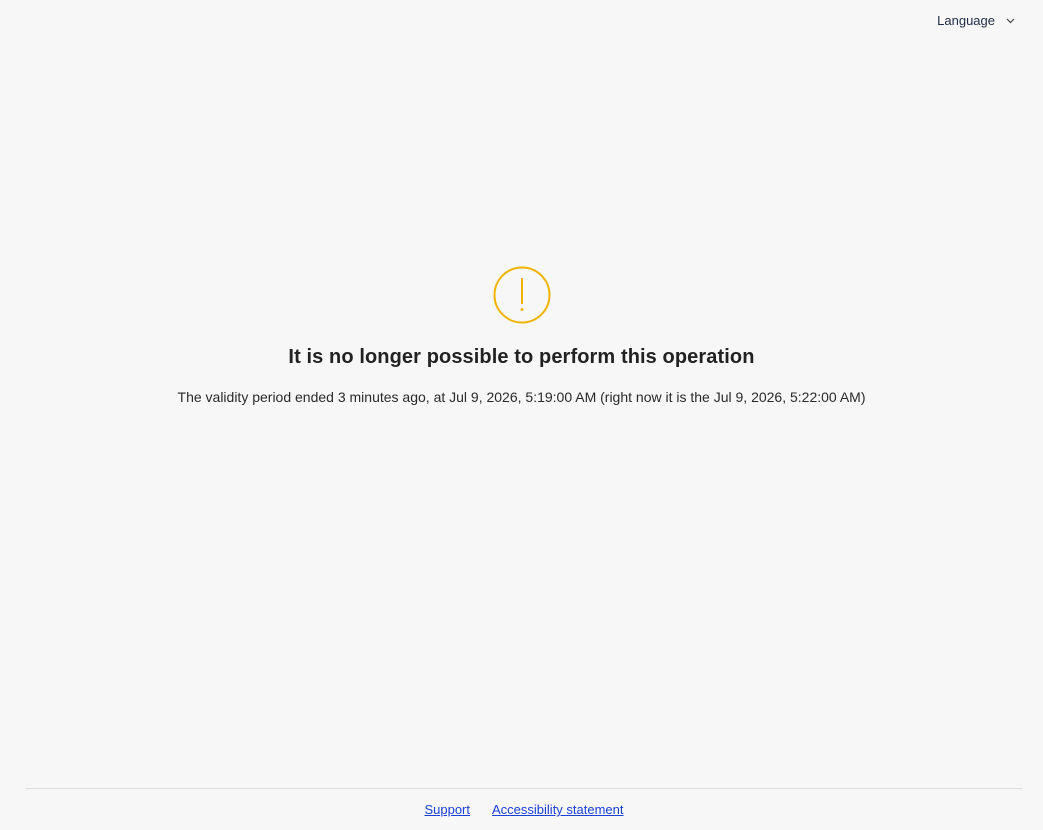  I want to click on support-link: Support, so click(447, 809).